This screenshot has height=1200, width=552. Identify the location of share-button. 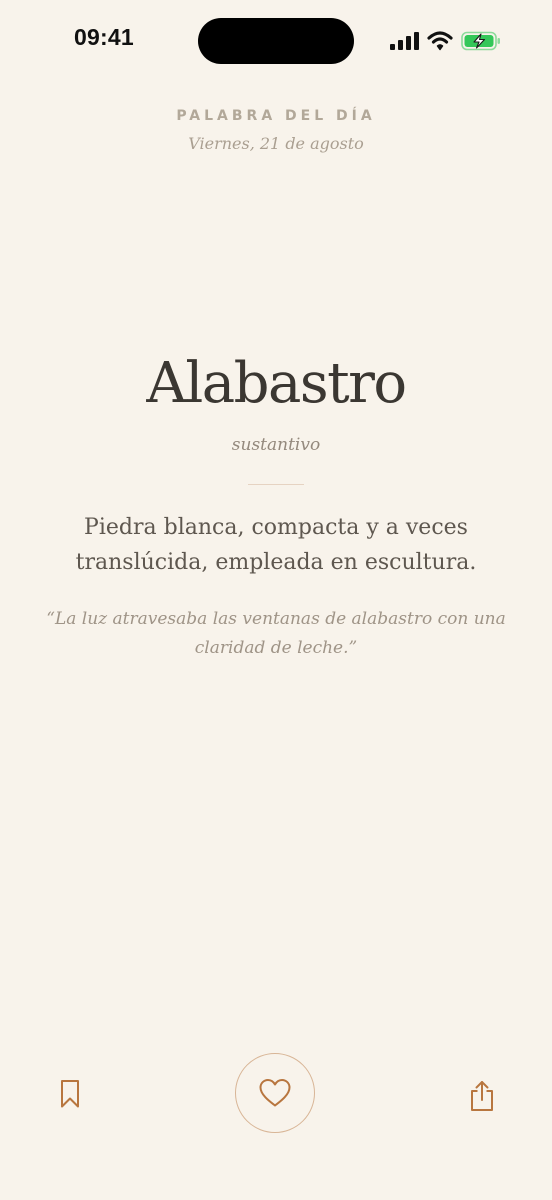
(482, 1096).